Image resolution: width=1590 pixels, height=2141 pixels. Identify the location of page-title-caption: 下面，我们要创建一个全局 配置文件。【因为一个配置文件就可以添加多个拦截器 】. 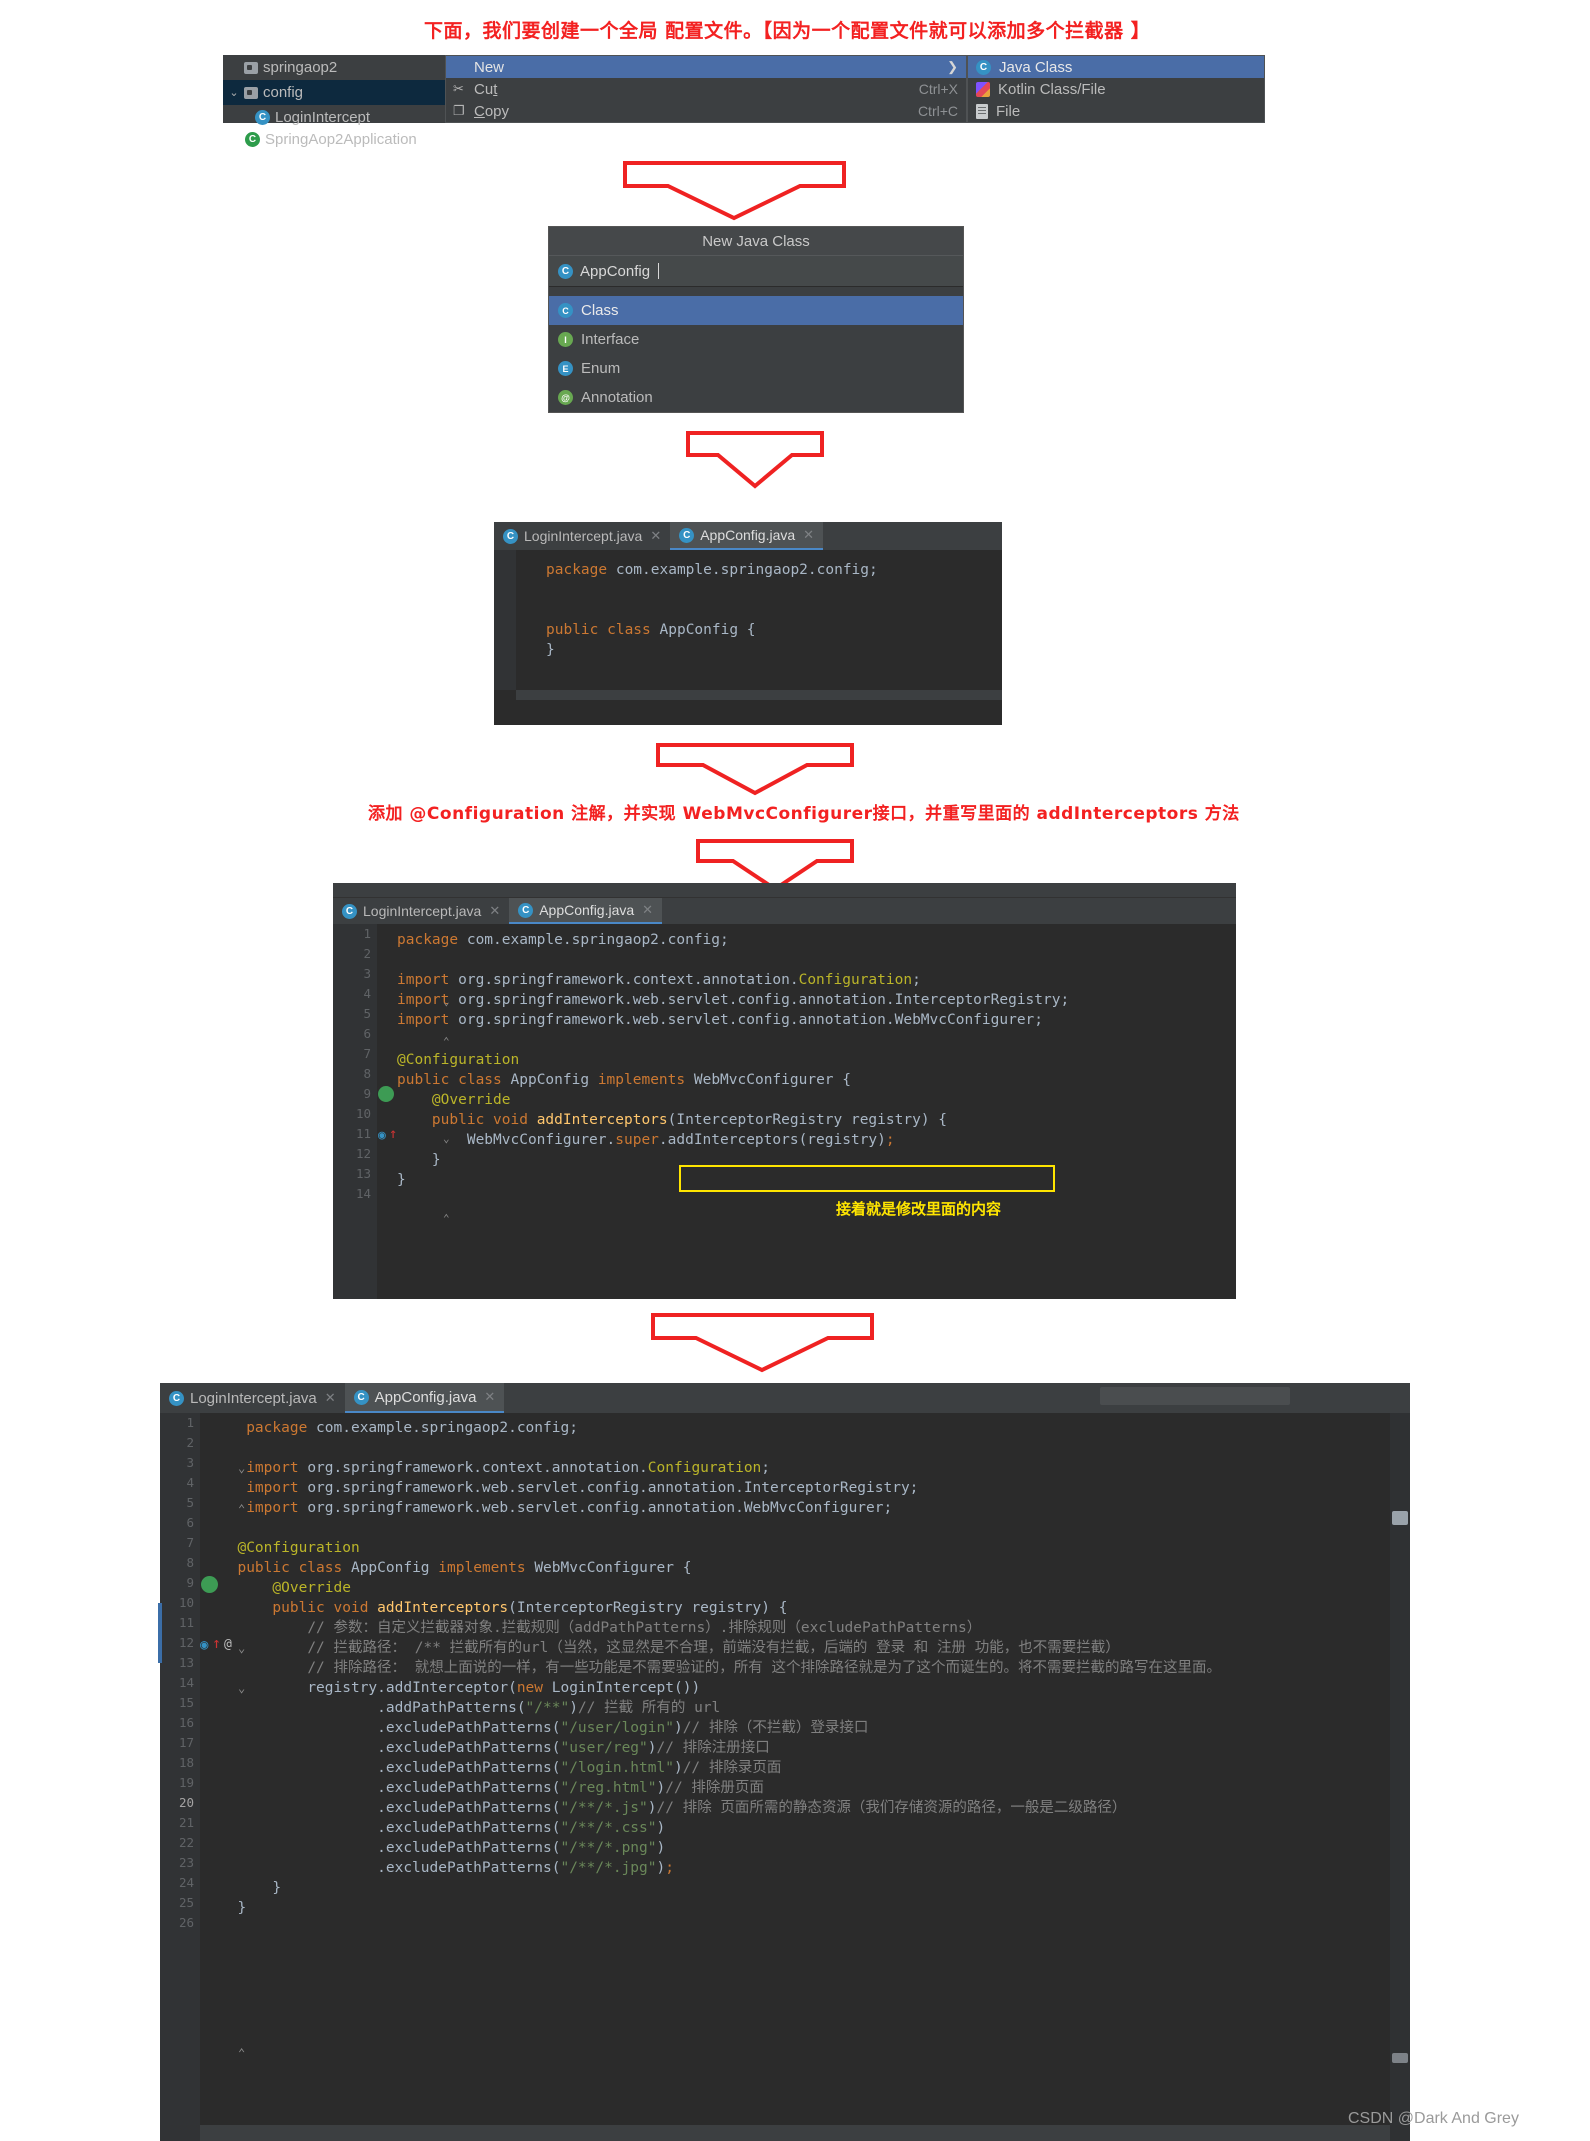
(787, 31).